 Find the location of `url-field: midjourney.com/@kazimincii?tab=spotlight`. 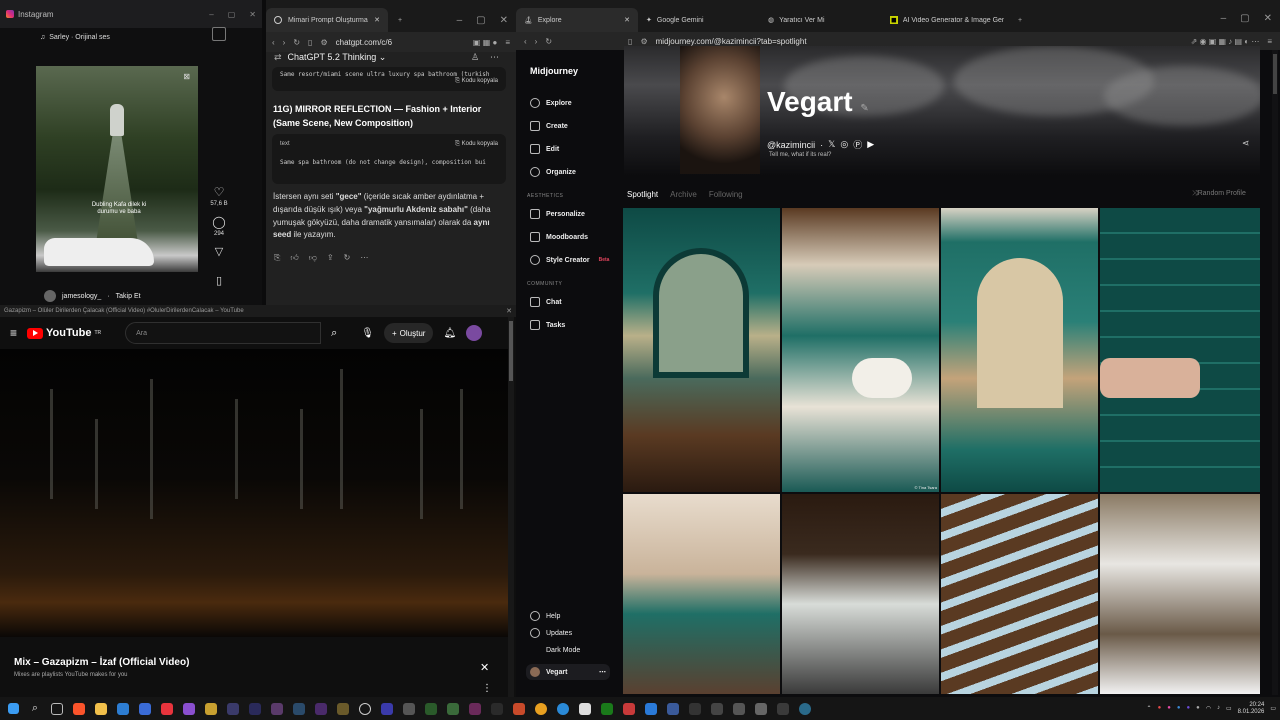

url-field: midjourney.com/@kazimincii?tab=spotlight is located at coordinates (731, 41).